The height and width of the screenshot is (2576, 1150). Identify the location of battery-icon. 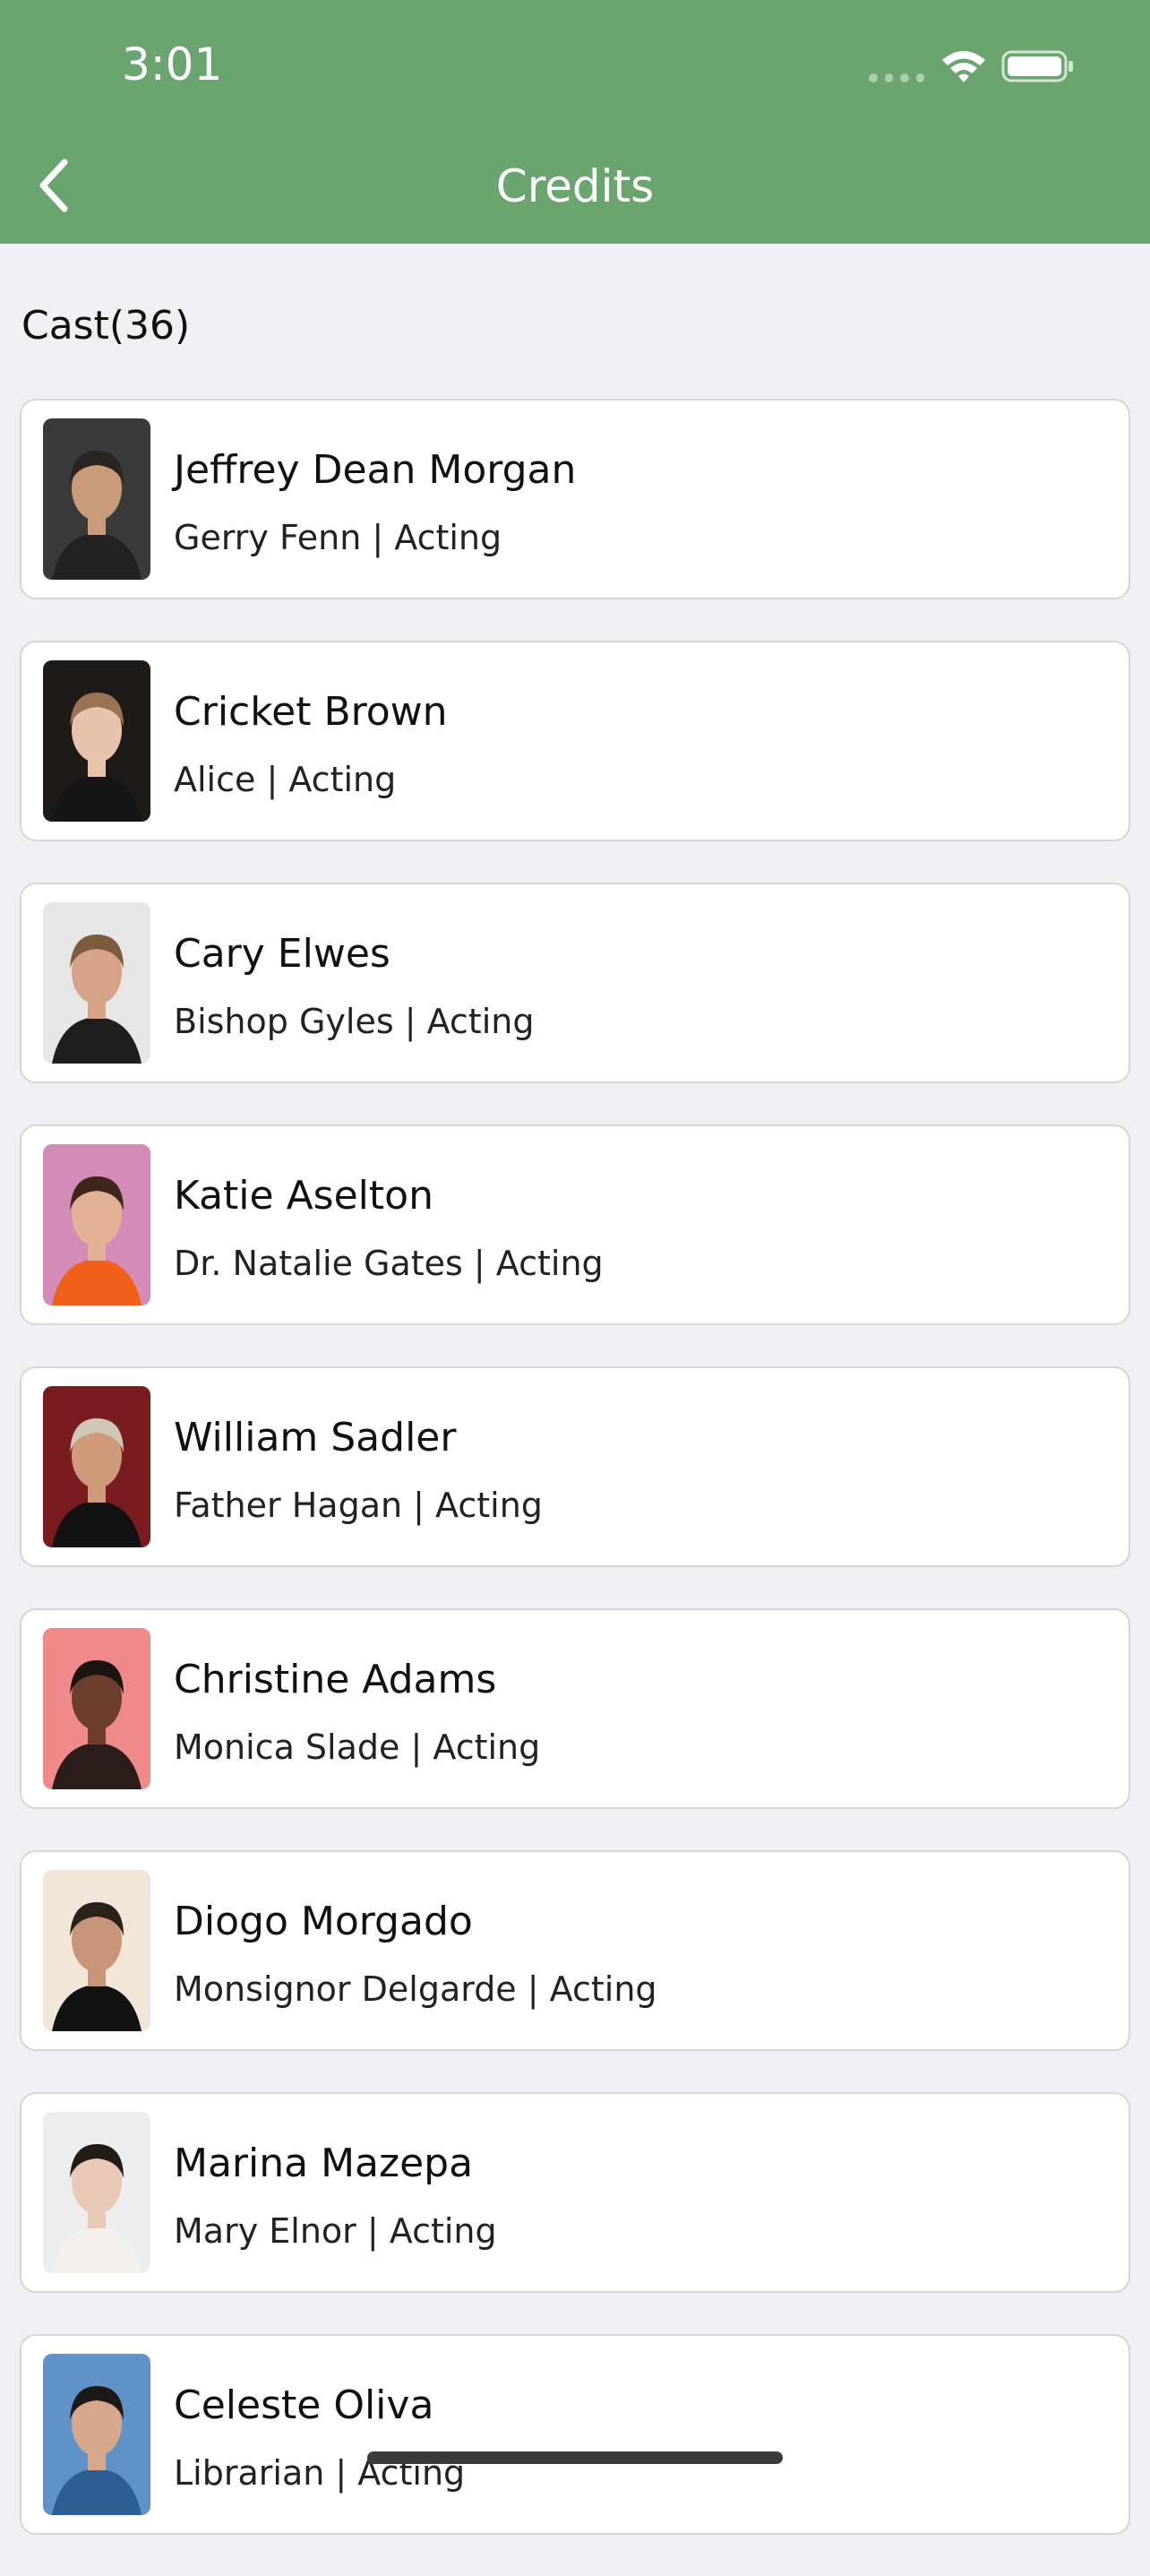
(1037, 66).